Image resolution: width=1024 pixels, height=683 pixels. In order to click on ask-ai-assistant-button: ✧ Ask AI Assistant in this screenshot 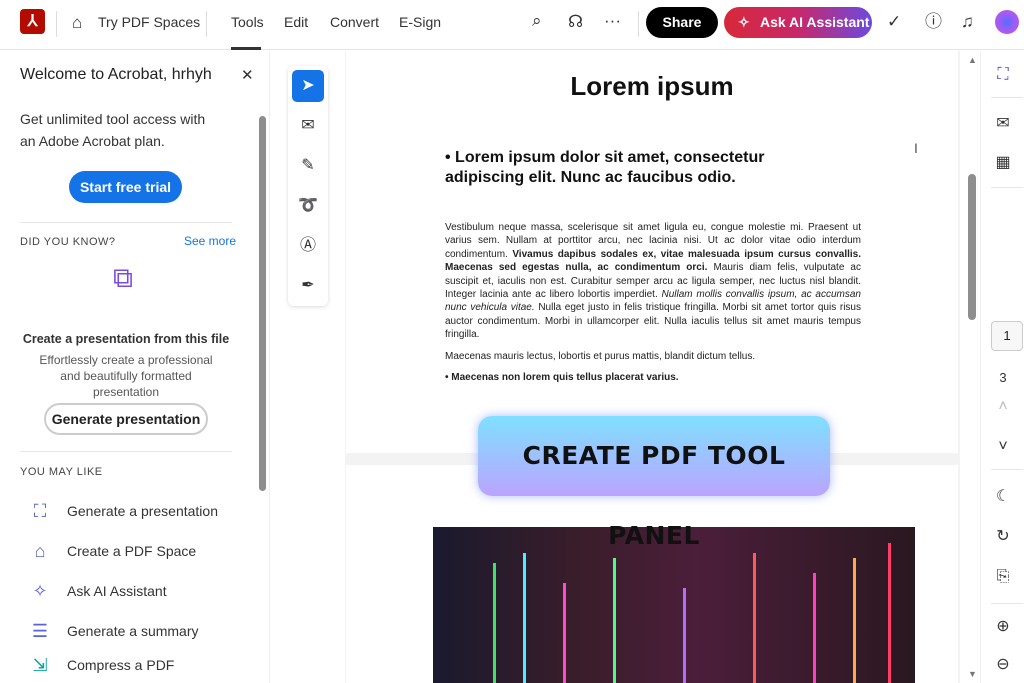, I will do `click(798, 22)`.